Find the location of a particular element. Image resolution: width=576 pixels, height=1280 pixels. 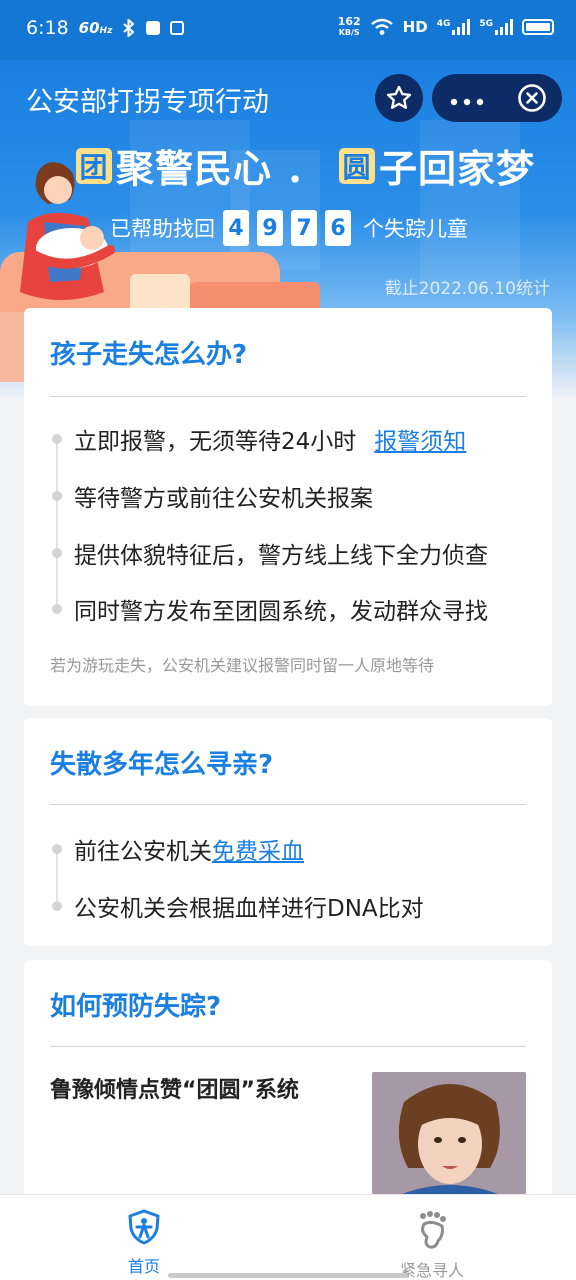

home-indicator is located at coordinates (288, 1275).